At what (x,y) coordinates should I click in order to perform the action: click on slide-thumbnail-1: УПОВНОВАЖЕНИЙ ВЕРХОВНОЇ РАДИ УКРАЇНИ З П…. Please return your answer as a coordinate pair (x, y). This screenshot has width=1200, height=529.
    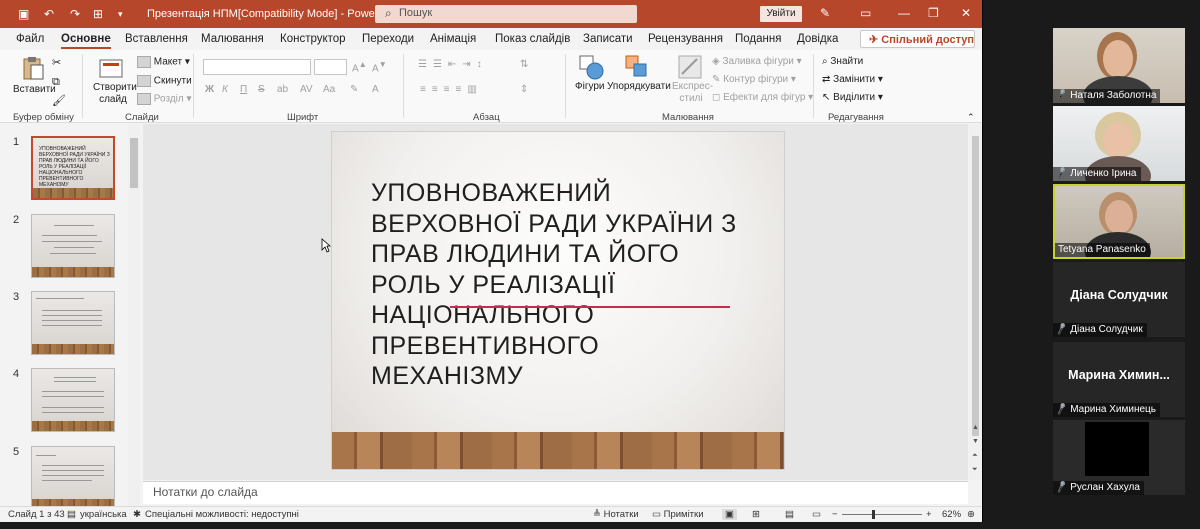
    Looking at the image, I should click on (73, 168).